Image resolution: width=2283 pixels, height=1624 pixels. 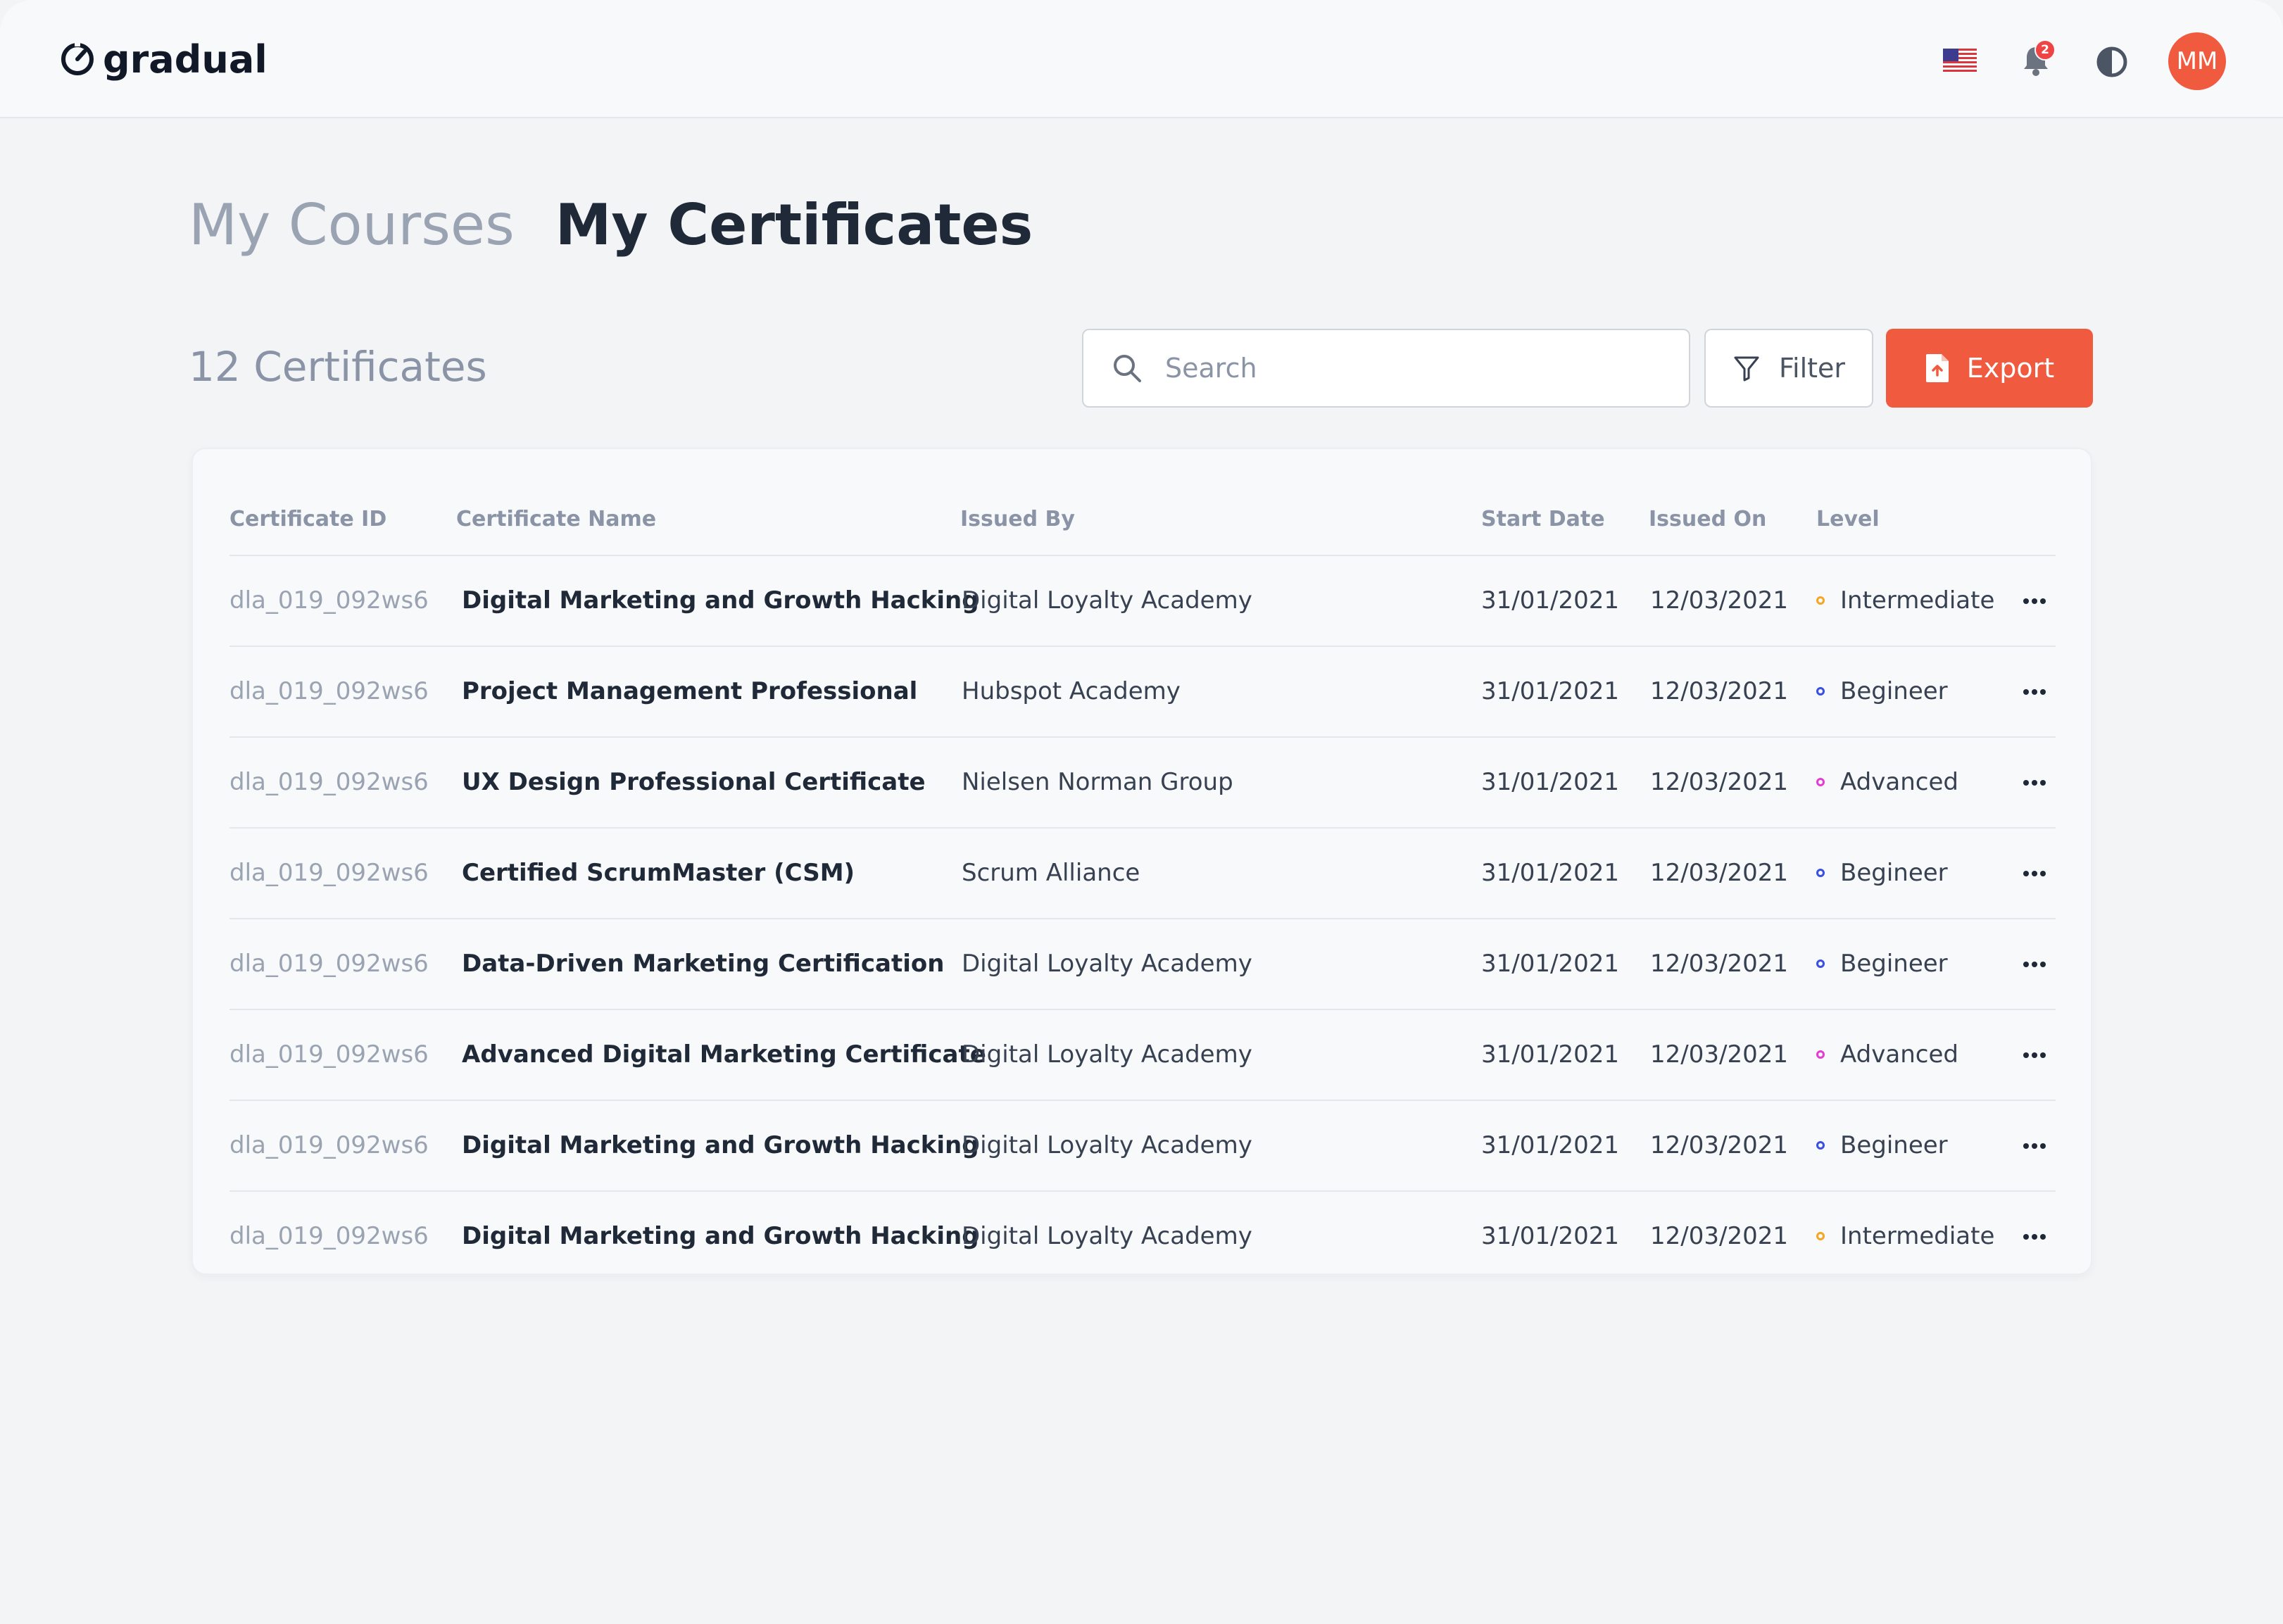 What do you see at coordinates (1937, 368) in the screenshot?
I see `file-upload-icon` at bounding box center [1937, 368].